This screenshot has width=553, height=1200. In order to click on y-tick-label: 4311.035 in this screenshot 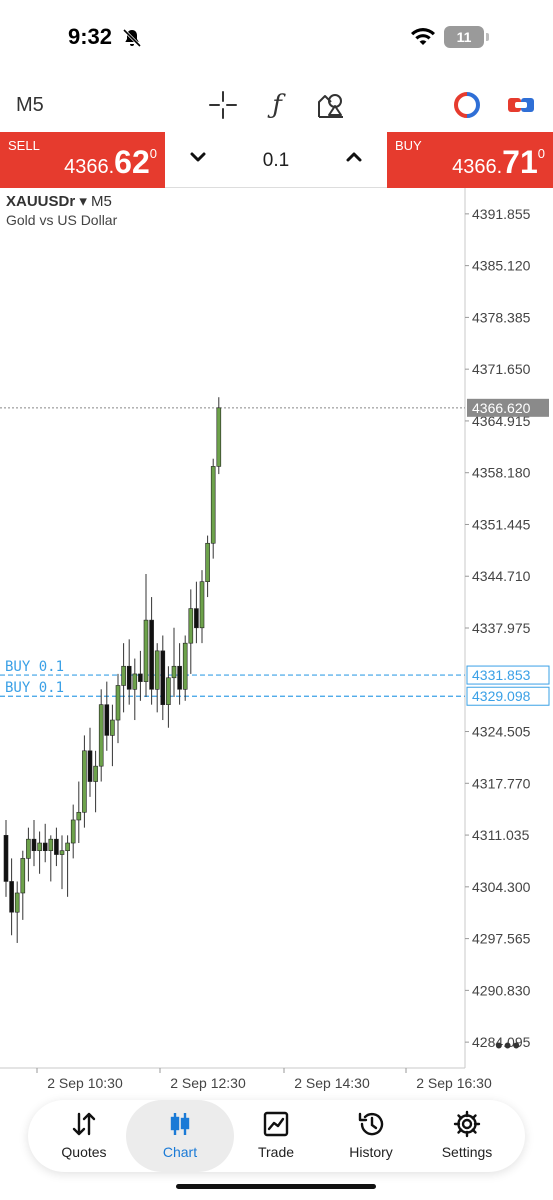, I will do `click(501, 835)`.